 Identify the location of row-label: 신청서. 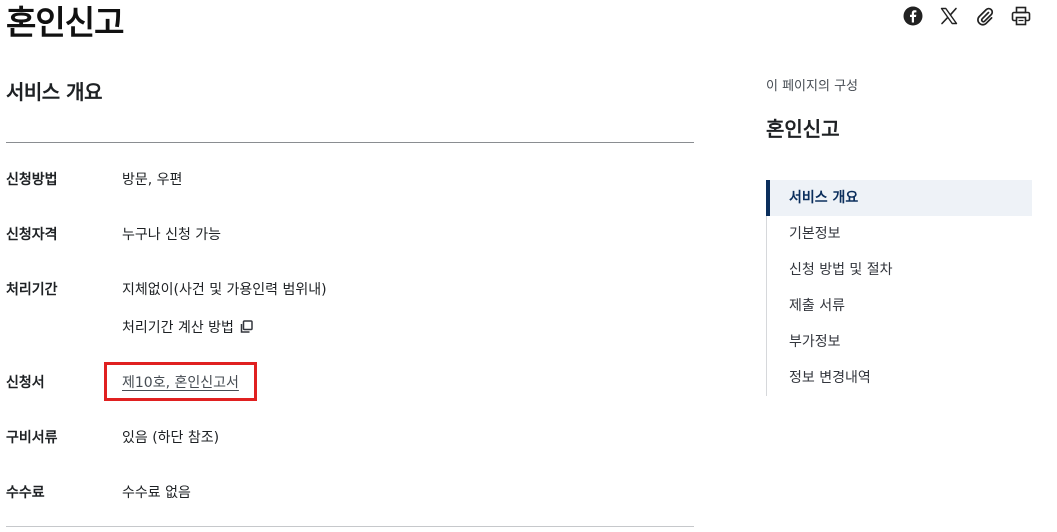
(25, 383).